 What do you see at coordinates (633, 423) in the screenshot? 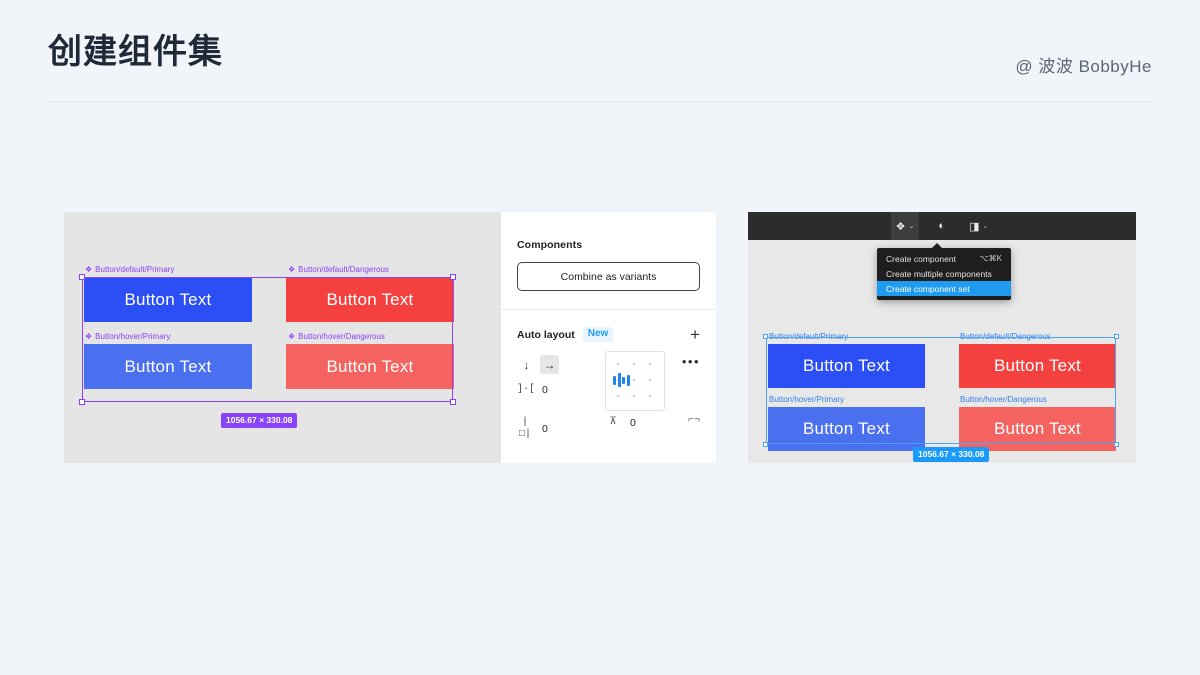
I see `vertical-padding-value: 0` at bounding box center [633, 423].